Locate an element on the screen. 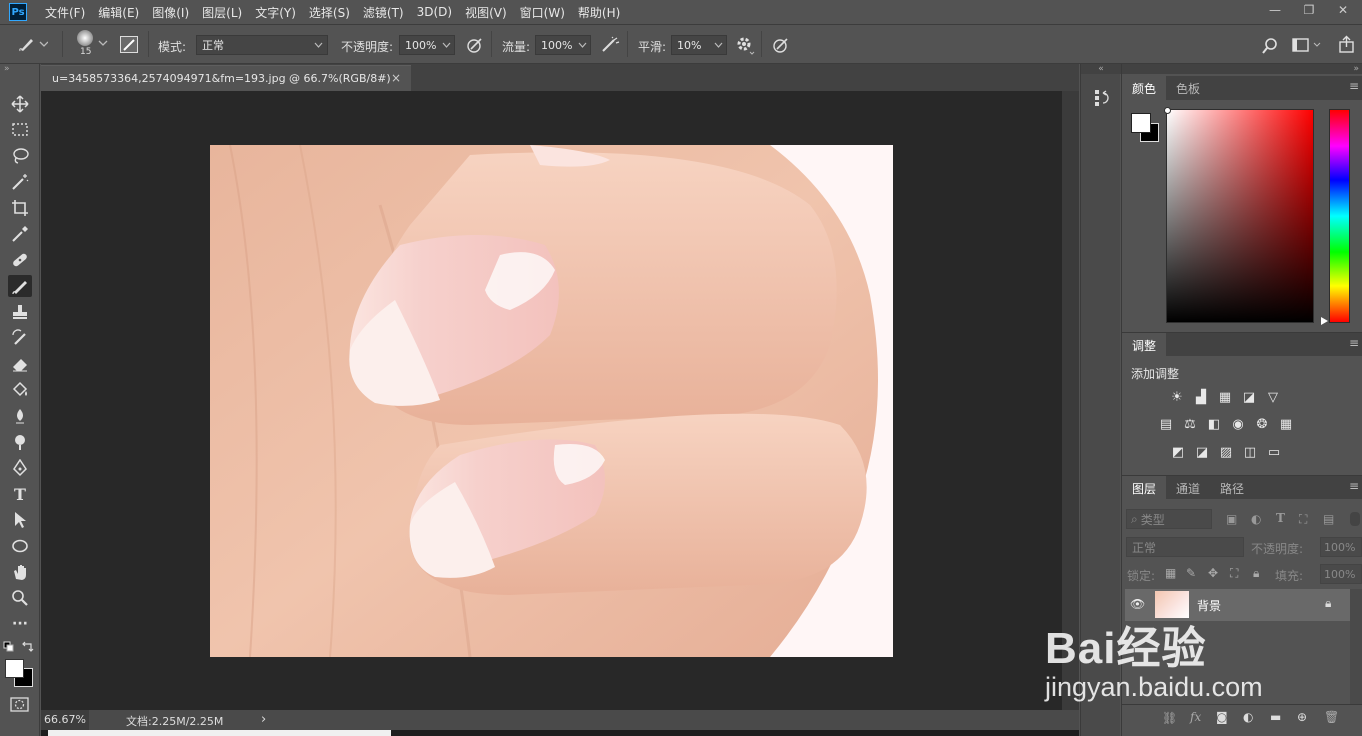 The height and width of the screenshot is (736, 1362). foreground-color-swatch is located at coordinates (14, 668).